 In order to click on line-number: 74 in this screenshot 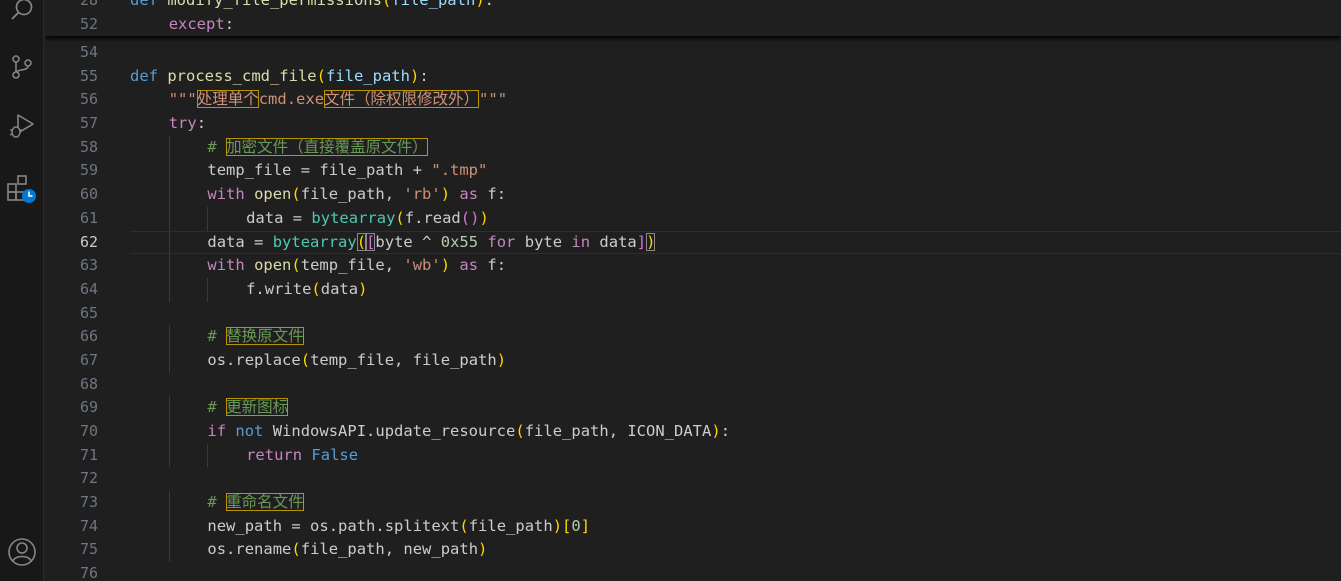, I will do `click(88, 525)`.